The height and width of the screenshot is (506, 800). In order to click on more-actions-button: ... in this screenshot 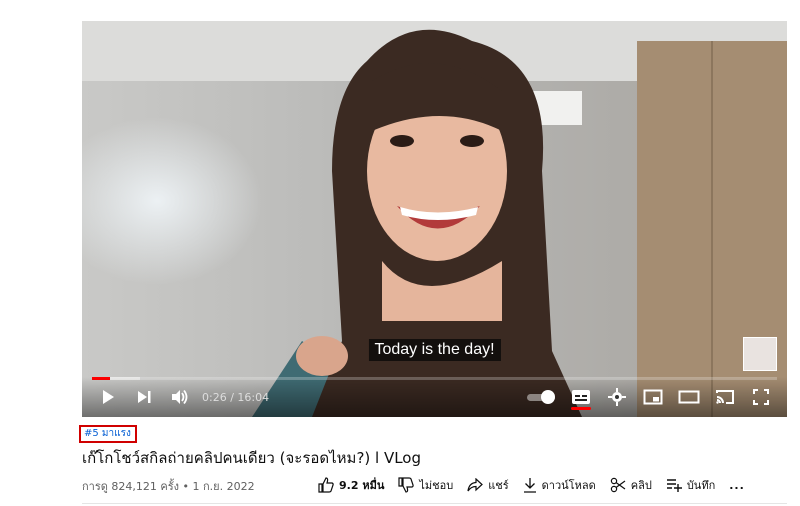, I will do `click(737, 485)`.